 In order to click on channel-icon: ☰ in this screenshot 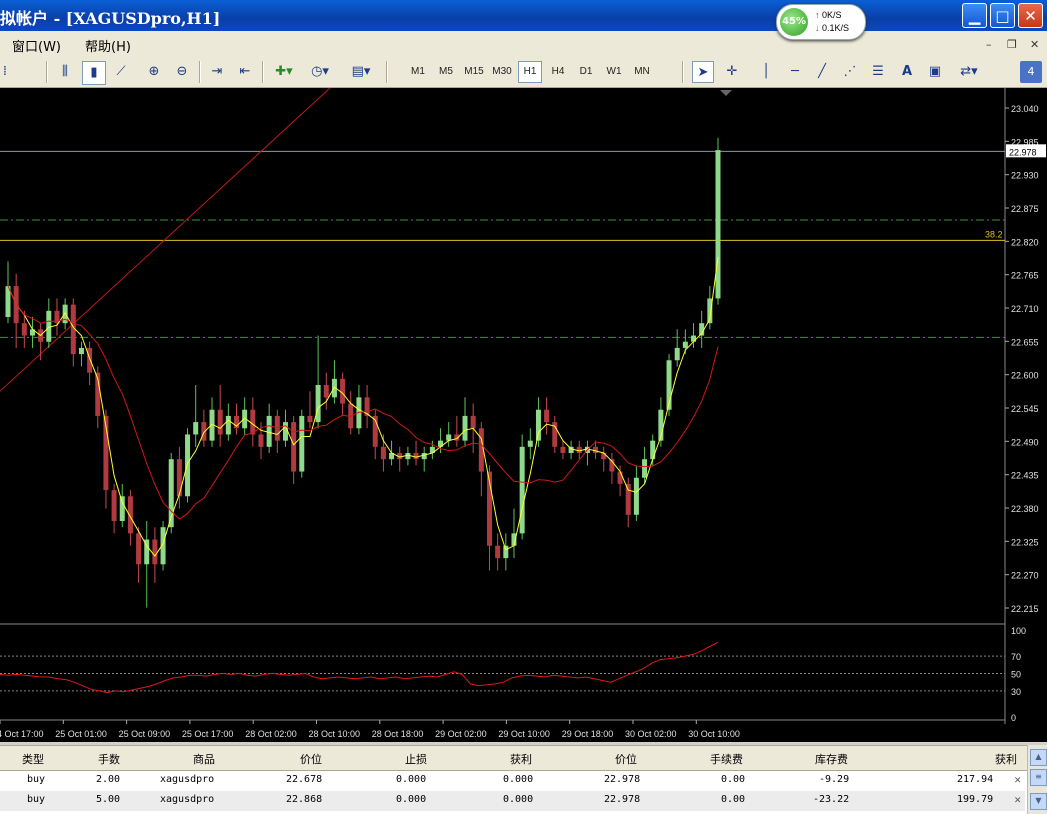, I will do `click(878, 72)`.